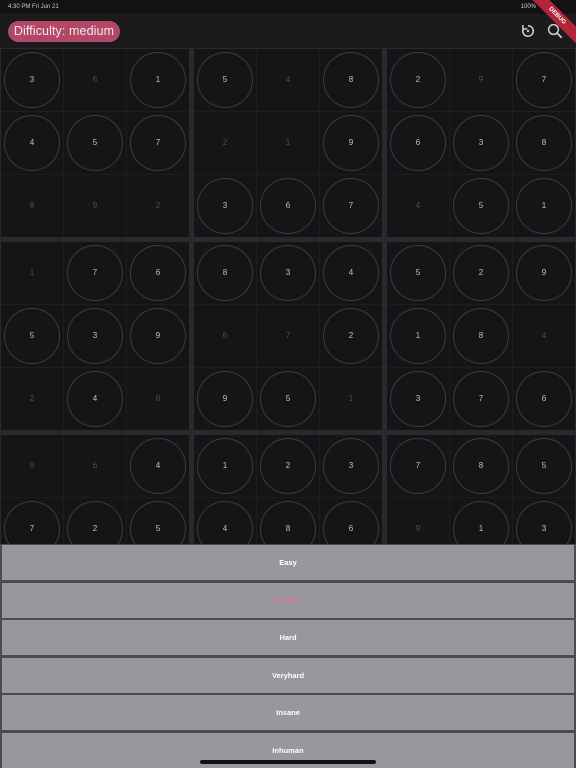 Image resolution: width=576 pixels, height=768 pixels. What do you see at coordinates (288, 562) in the screenshot?
I see `difficulty-option-easy: Easy` at bounding box center [288, 562].